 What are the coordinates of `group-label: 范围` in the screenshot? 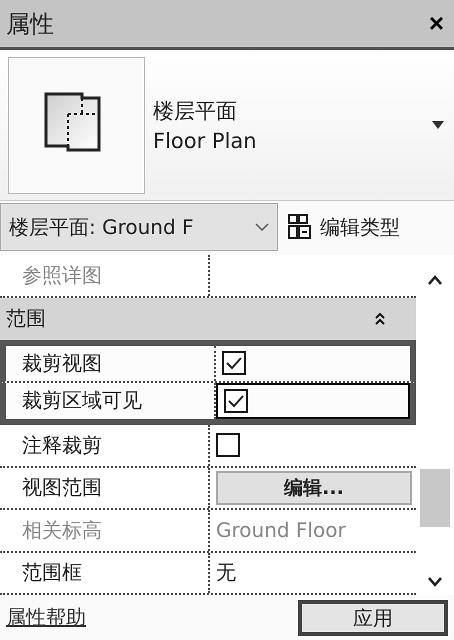 It's located at (26, 318).